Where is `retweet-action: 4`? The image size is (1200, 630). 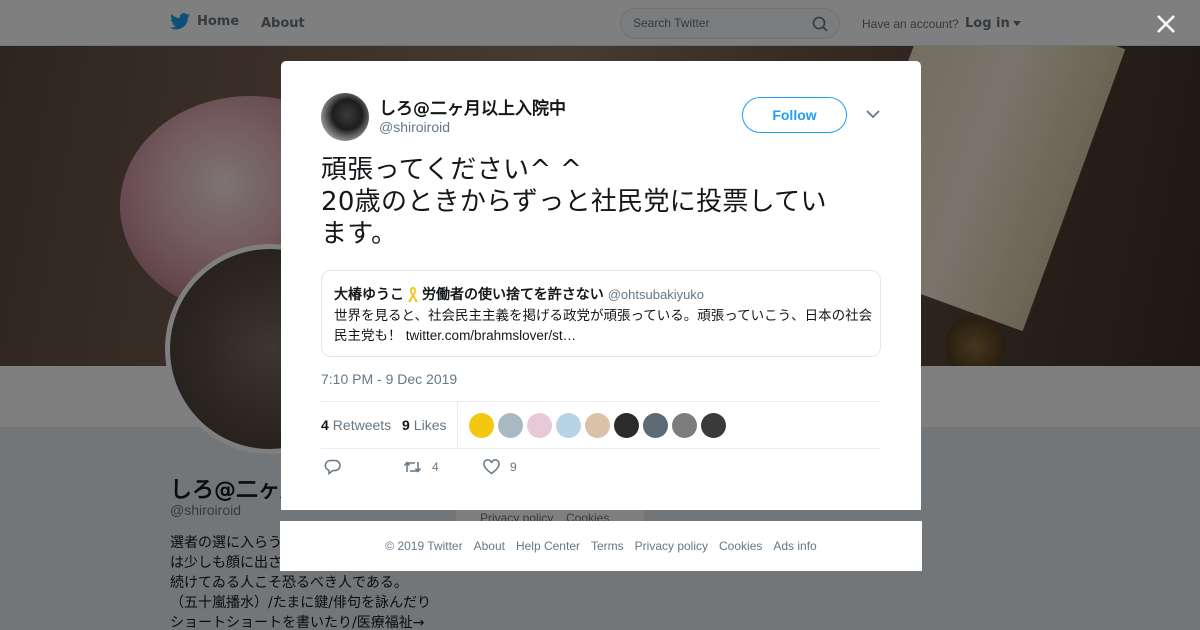
retweet-action: 4 is located at coordinates (421, 467).